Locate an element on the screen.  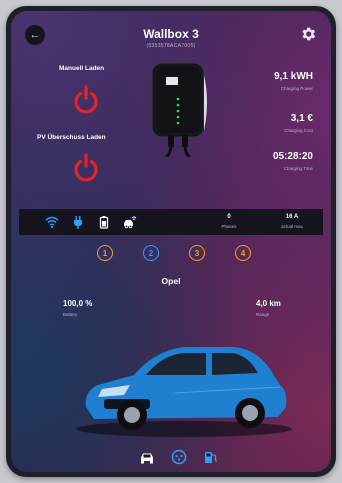
actual-max-value: 16 A is located at coordinates (292, 217).